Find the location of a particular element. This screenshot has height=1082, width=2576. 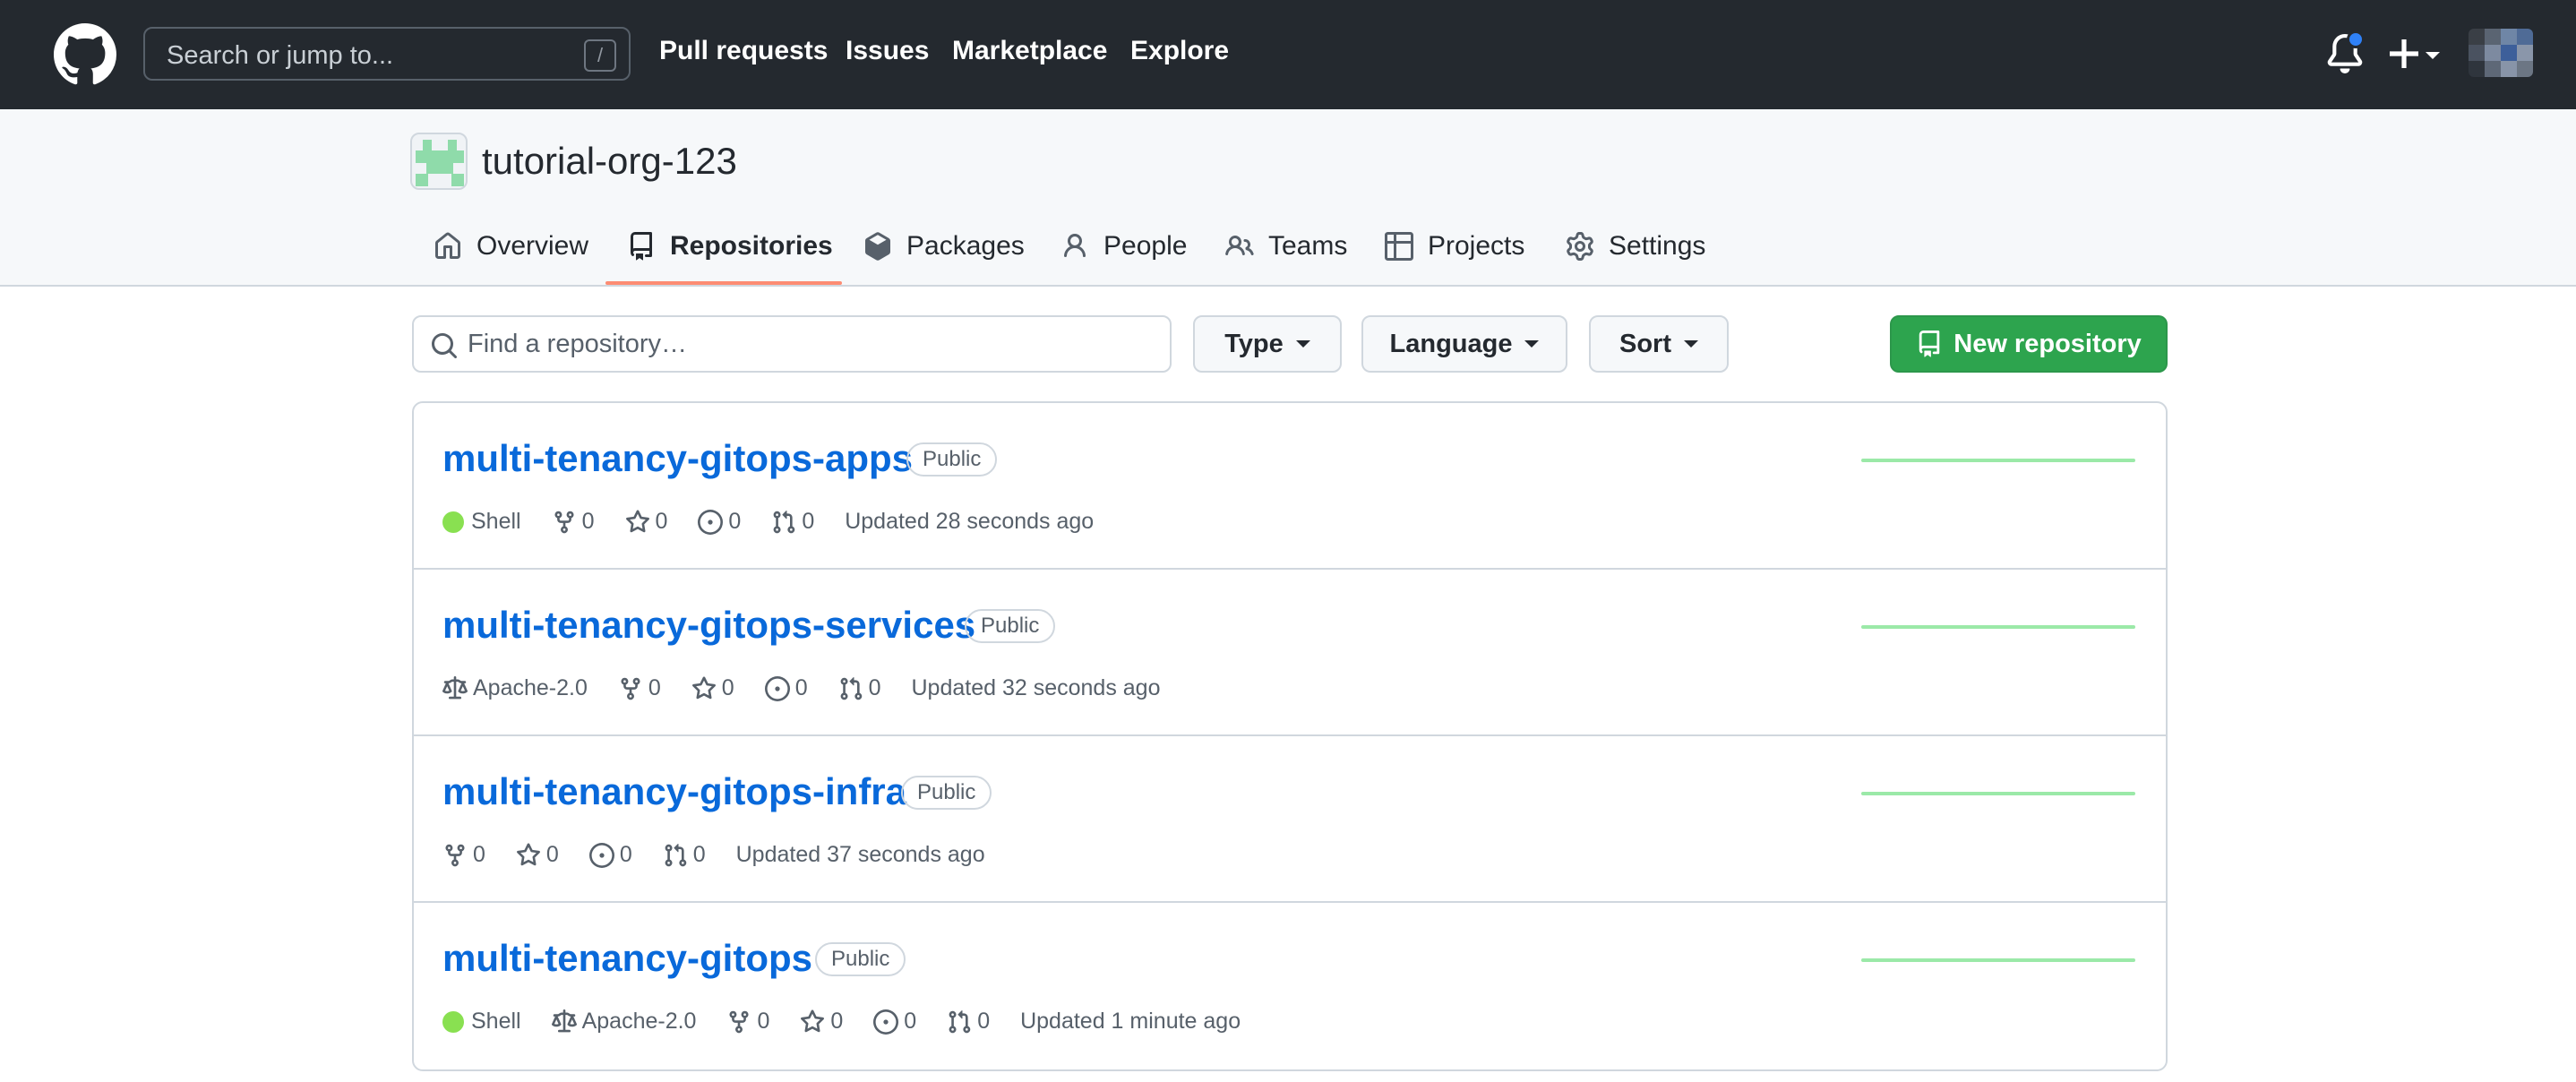

tab-teams-label: Teams is located at coordinates (1308, 246).